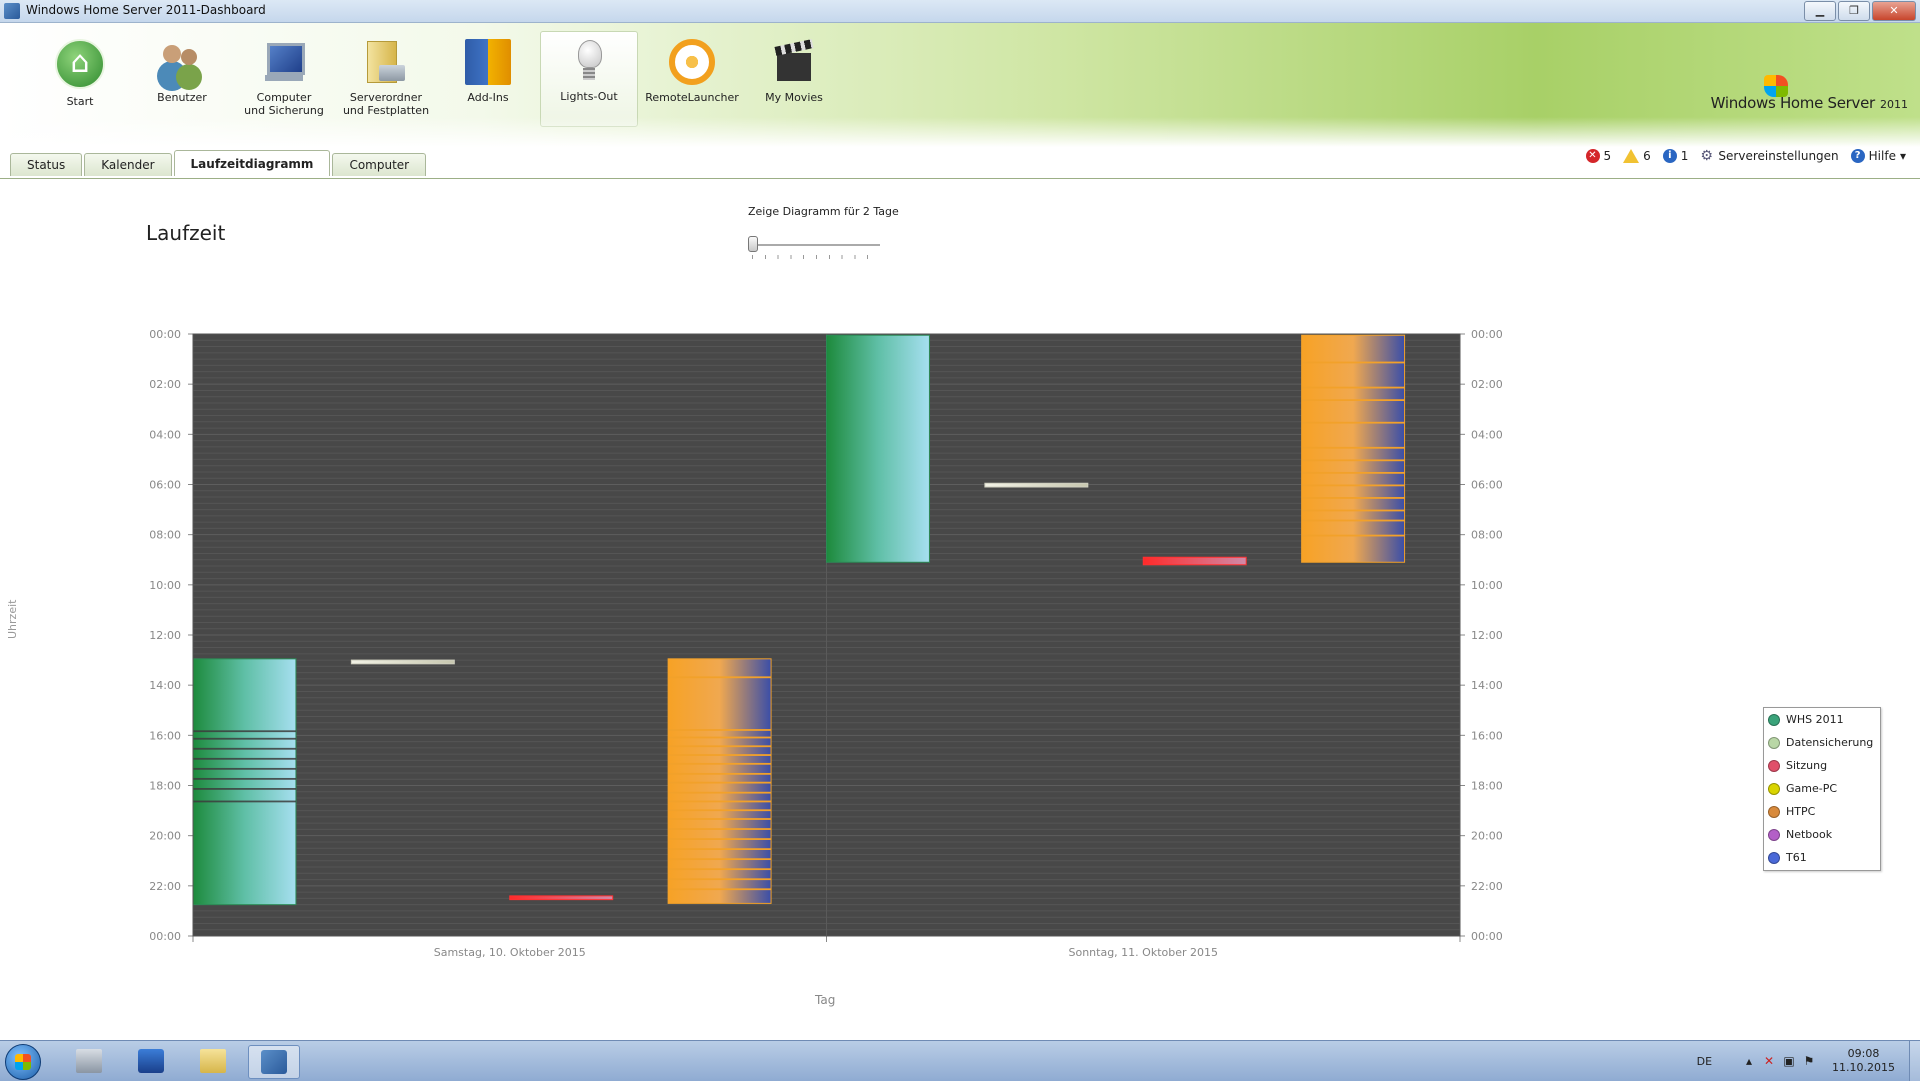 Image resolution: width=1920 pixels, height=1081 pixels. I want to click on legend-item: HTPC, so click(1822, 811).